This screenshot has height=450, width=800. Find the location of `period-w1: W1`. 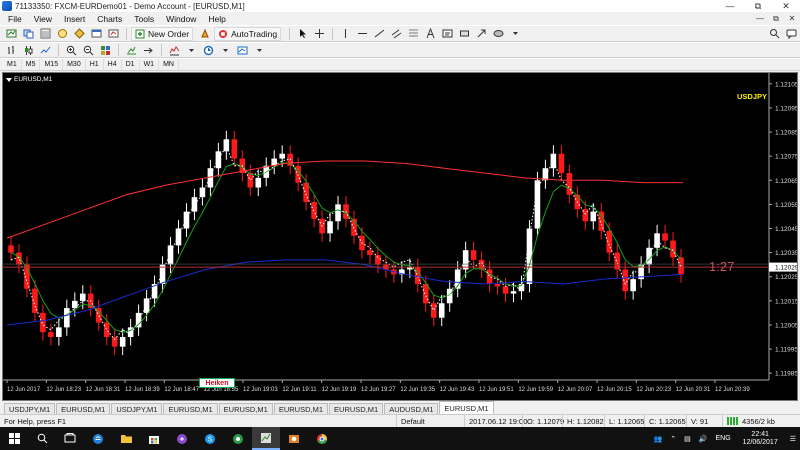

period-w1: W1 is located at coordinates (150, 64).